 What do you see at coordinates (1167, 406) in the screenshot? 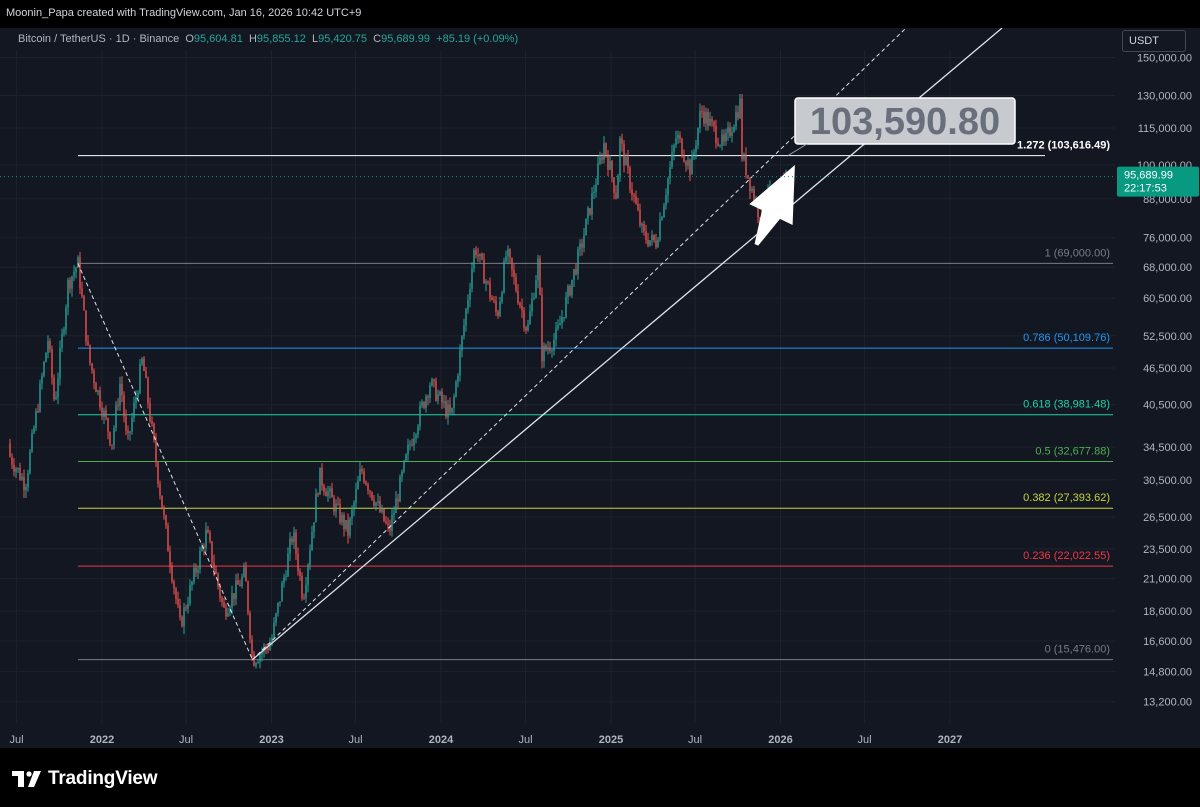
I see `y-tick-label: 40,500.00` at bounding box center [1167, 406].